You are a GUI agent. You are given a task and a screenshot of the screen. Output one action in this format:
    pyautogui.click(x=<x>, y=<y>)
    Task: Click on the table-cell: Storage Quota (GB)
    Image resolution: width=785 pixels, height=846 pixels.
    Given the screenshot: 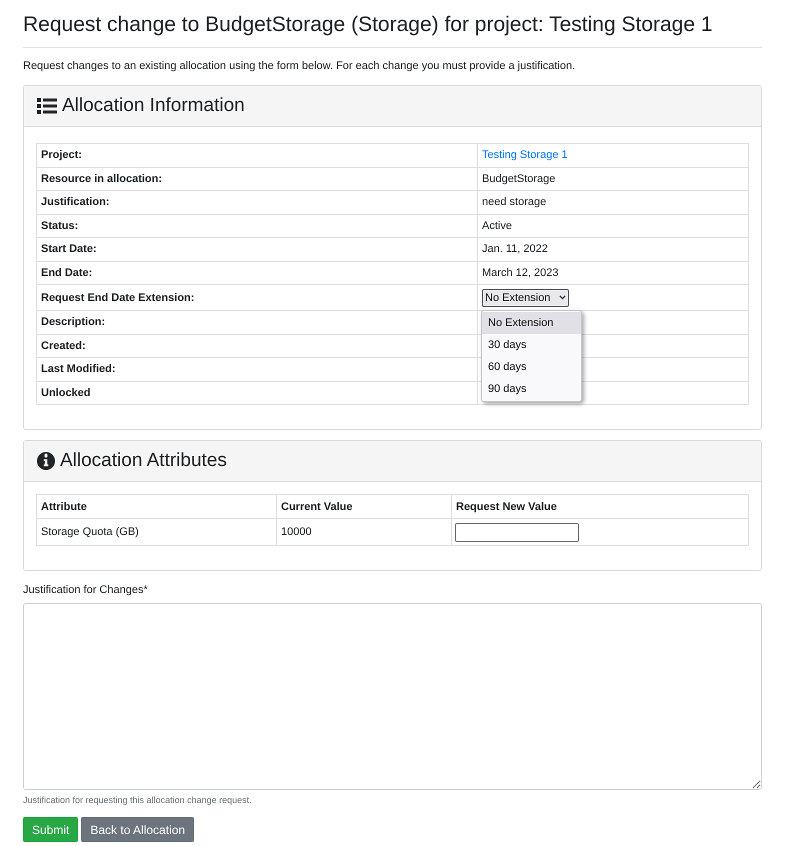 What is the action you would take?
    pyautogui.click(x=156, y=532)
    